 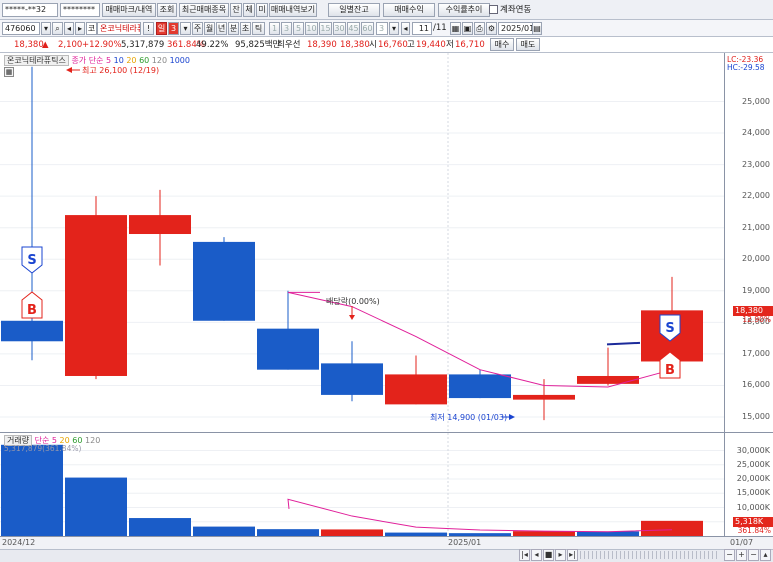 What do you see at coordinates (753, 478) in the screenshot?
I see `volume-tick-label: 20,000K` at bounding box center [753, 478].